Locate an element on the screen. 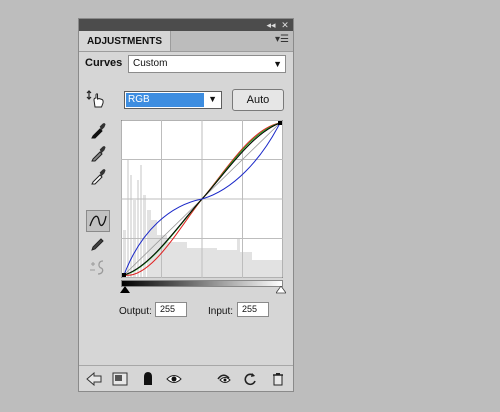 Image resolution: width=500 pixels, height=412 pixels. output-field: 255 is located at coordinates (171, 309).